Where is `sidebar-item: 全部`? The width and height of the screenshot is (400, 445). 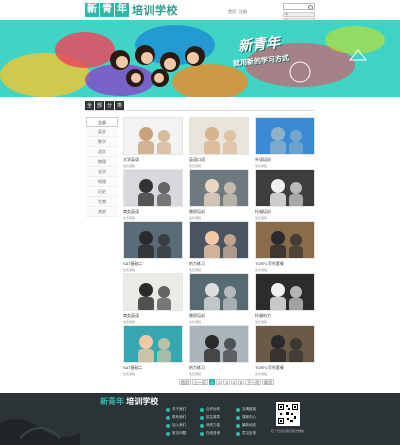
sidebar-item: 全部 is located at coordinates (102, 122).